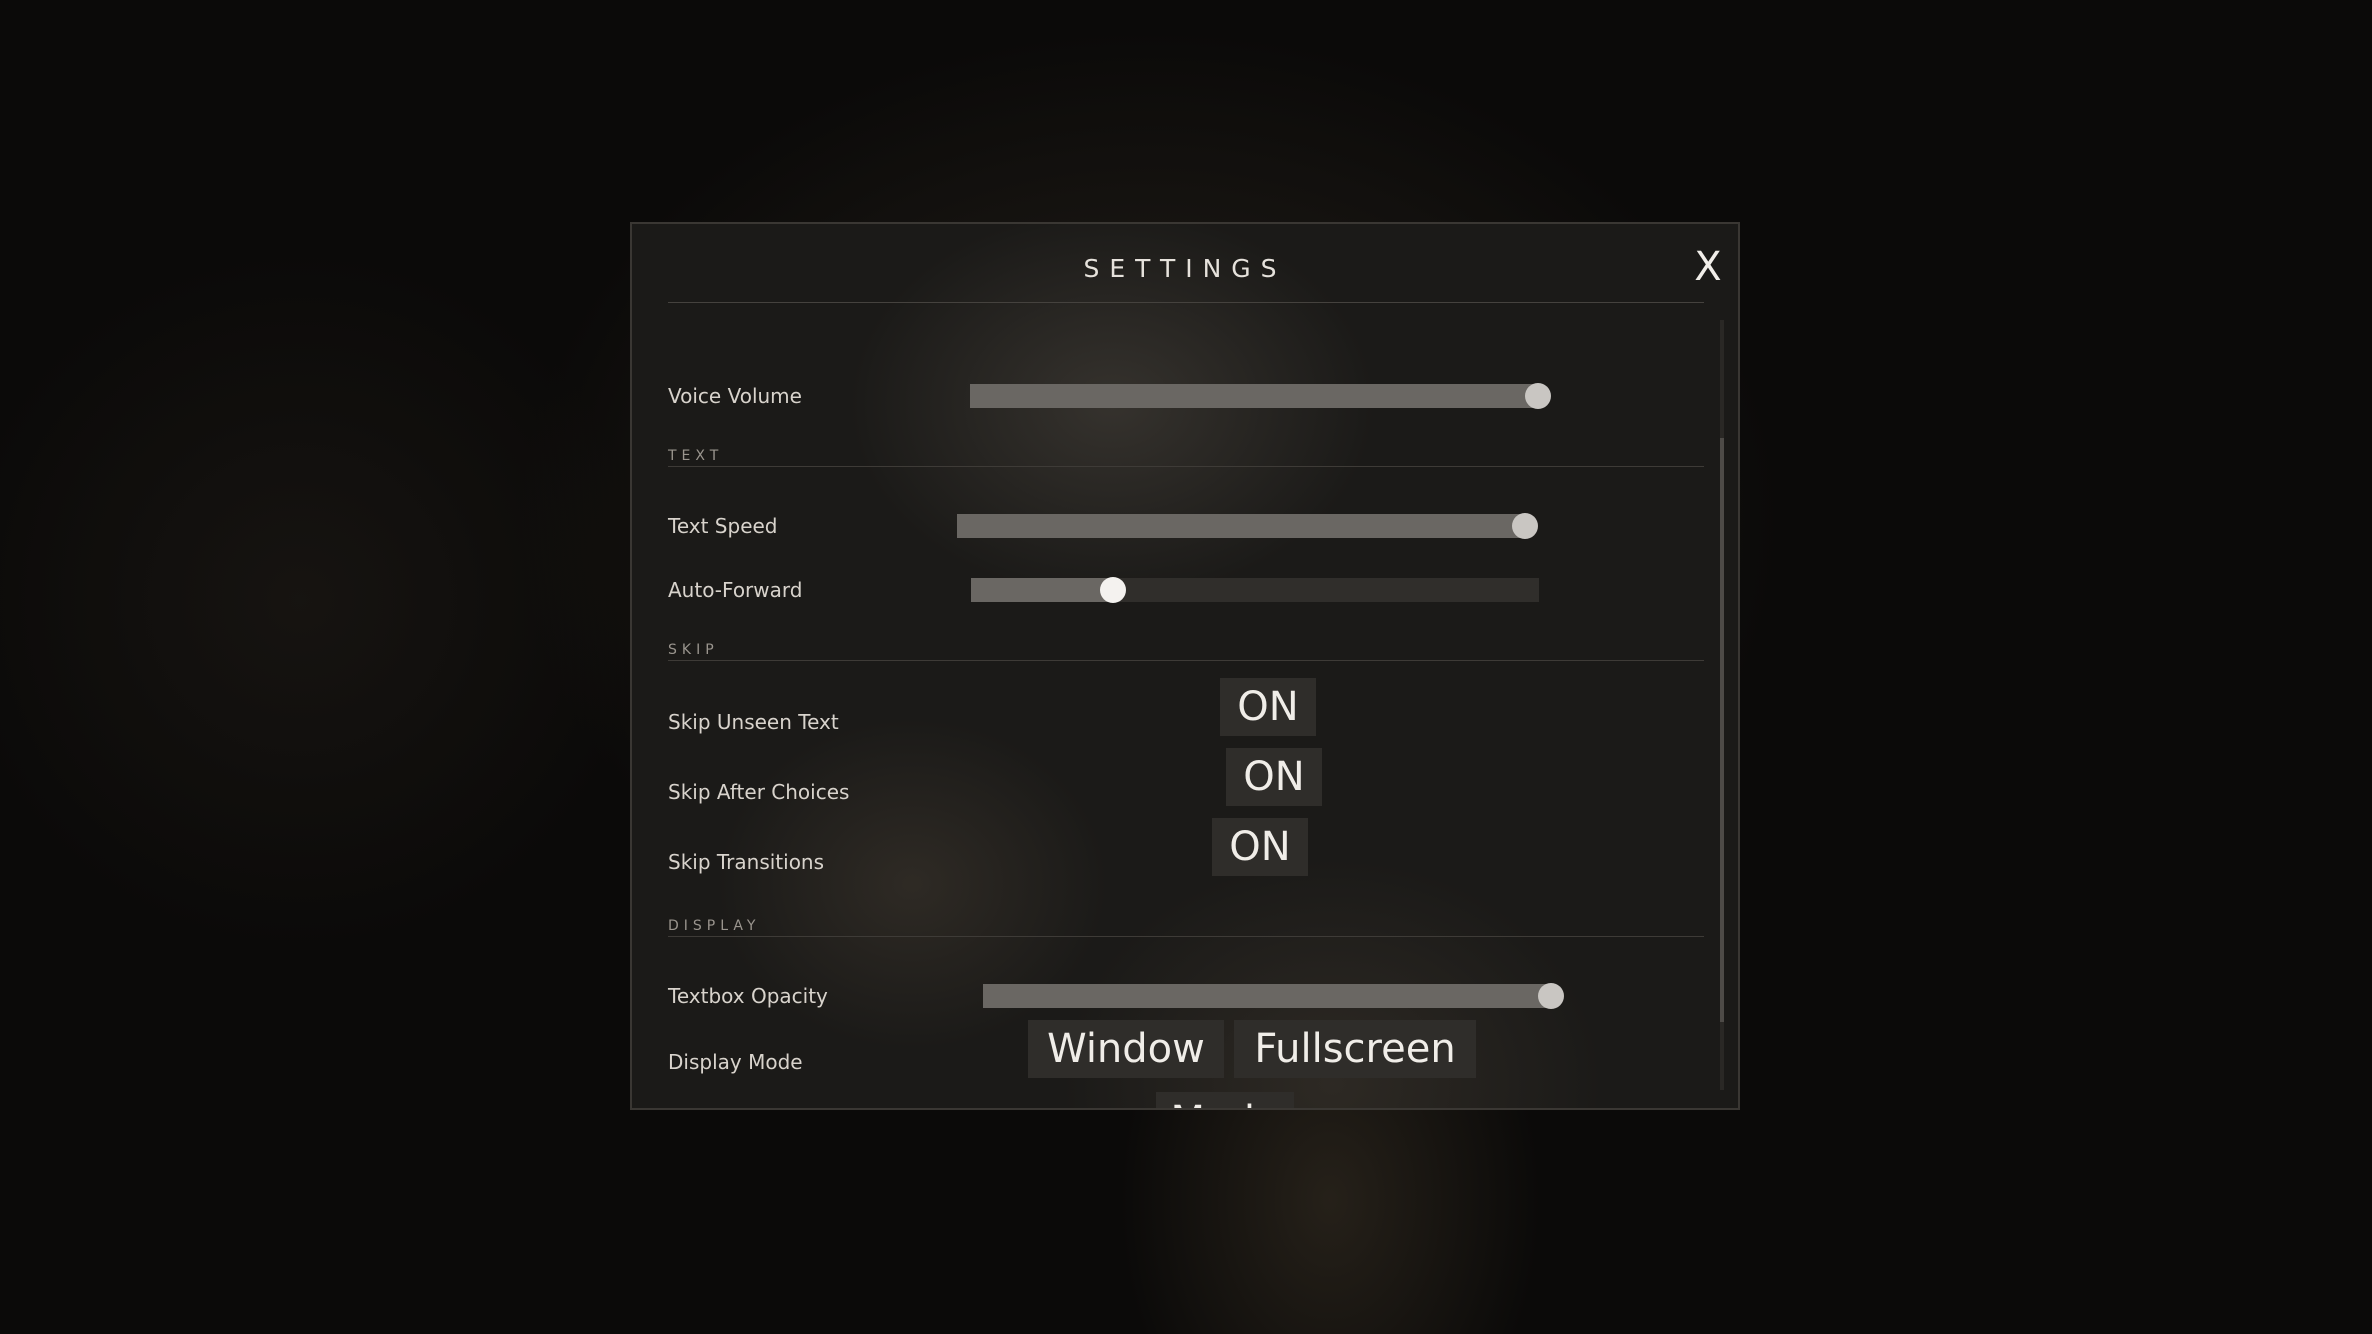 Image resolution: width=2372 pixels, height=1334 pixels. I want to click on text-speed-thumb, so click(1525, 526).